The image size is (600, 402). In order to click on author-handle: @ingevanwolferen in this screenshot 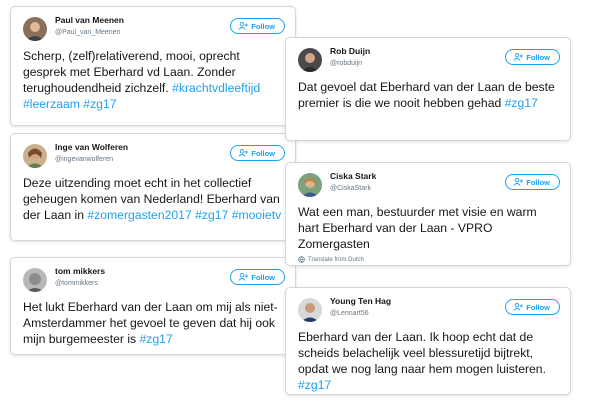, I will do `click(91, 159)`.